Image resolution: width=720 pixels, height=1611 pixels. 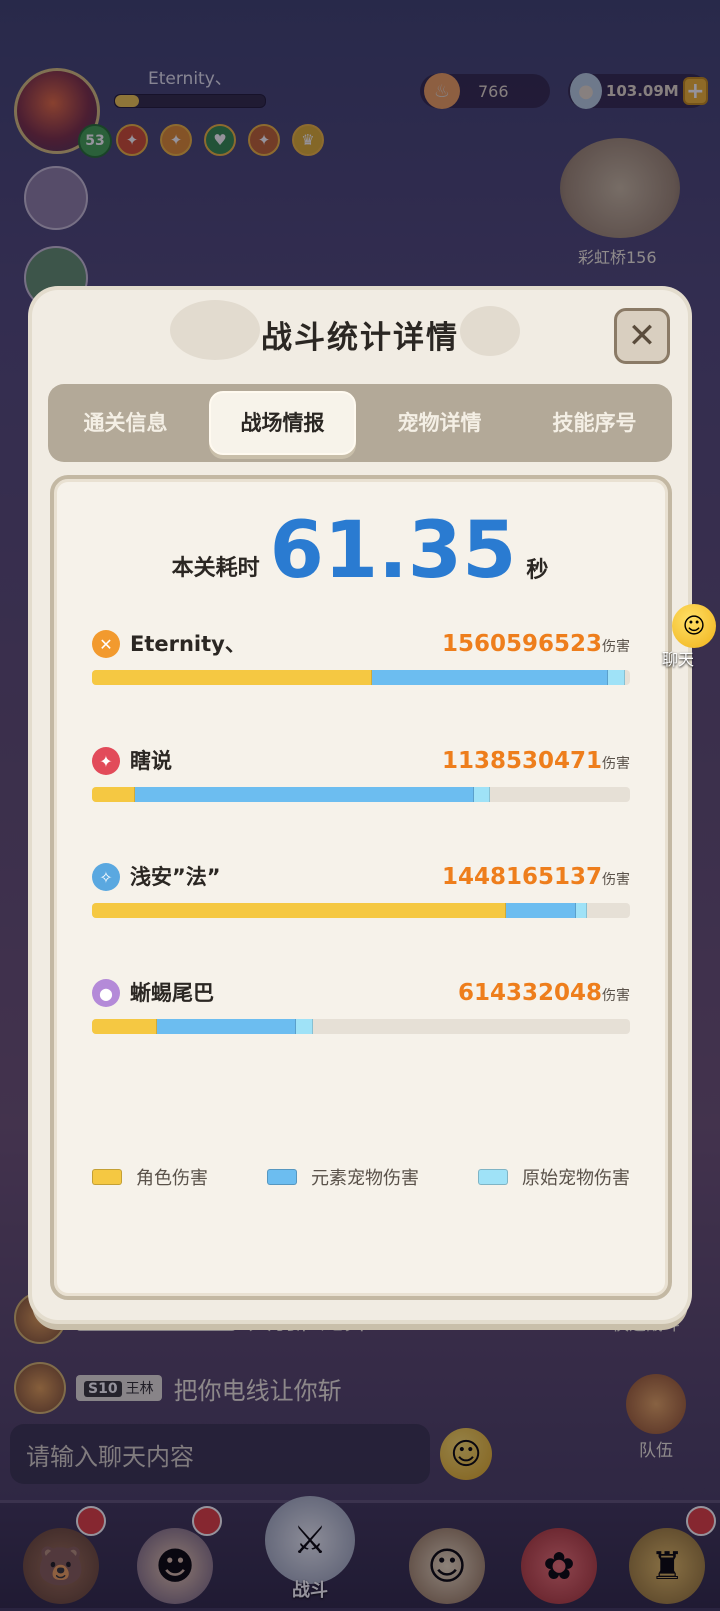 I want to click on player-name: 蜥蜴尾巴, so click(x=172, y=993).